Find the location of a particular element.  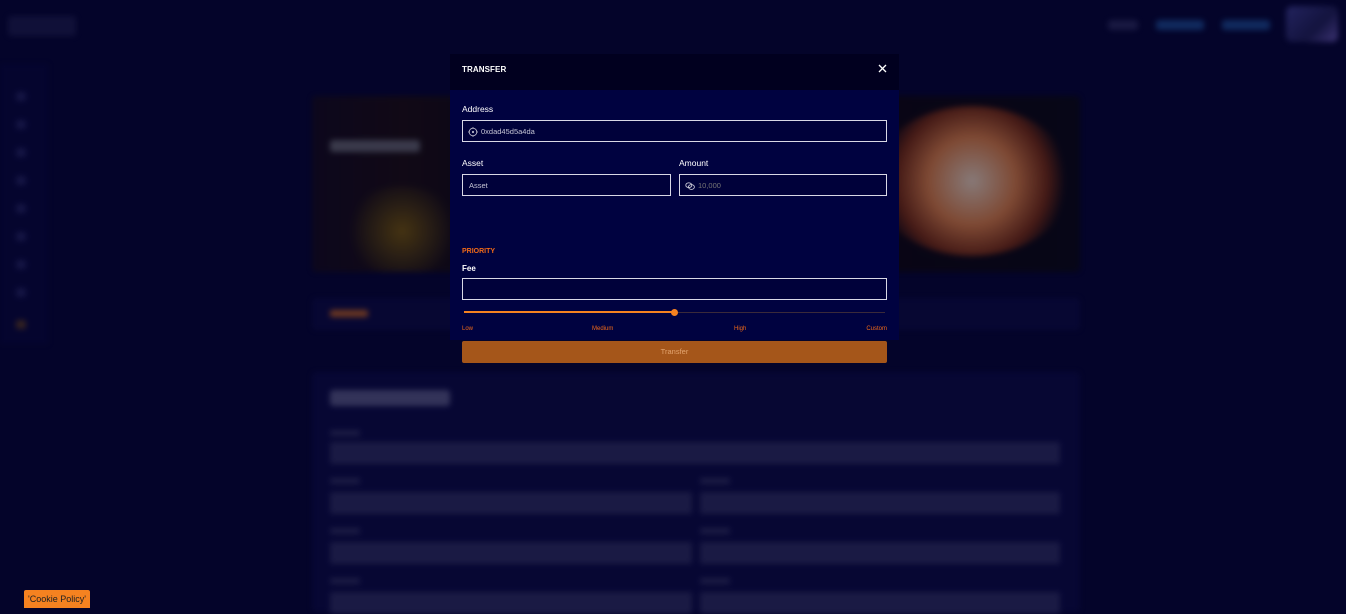

priority-slider is located at coordinates (674, 313).